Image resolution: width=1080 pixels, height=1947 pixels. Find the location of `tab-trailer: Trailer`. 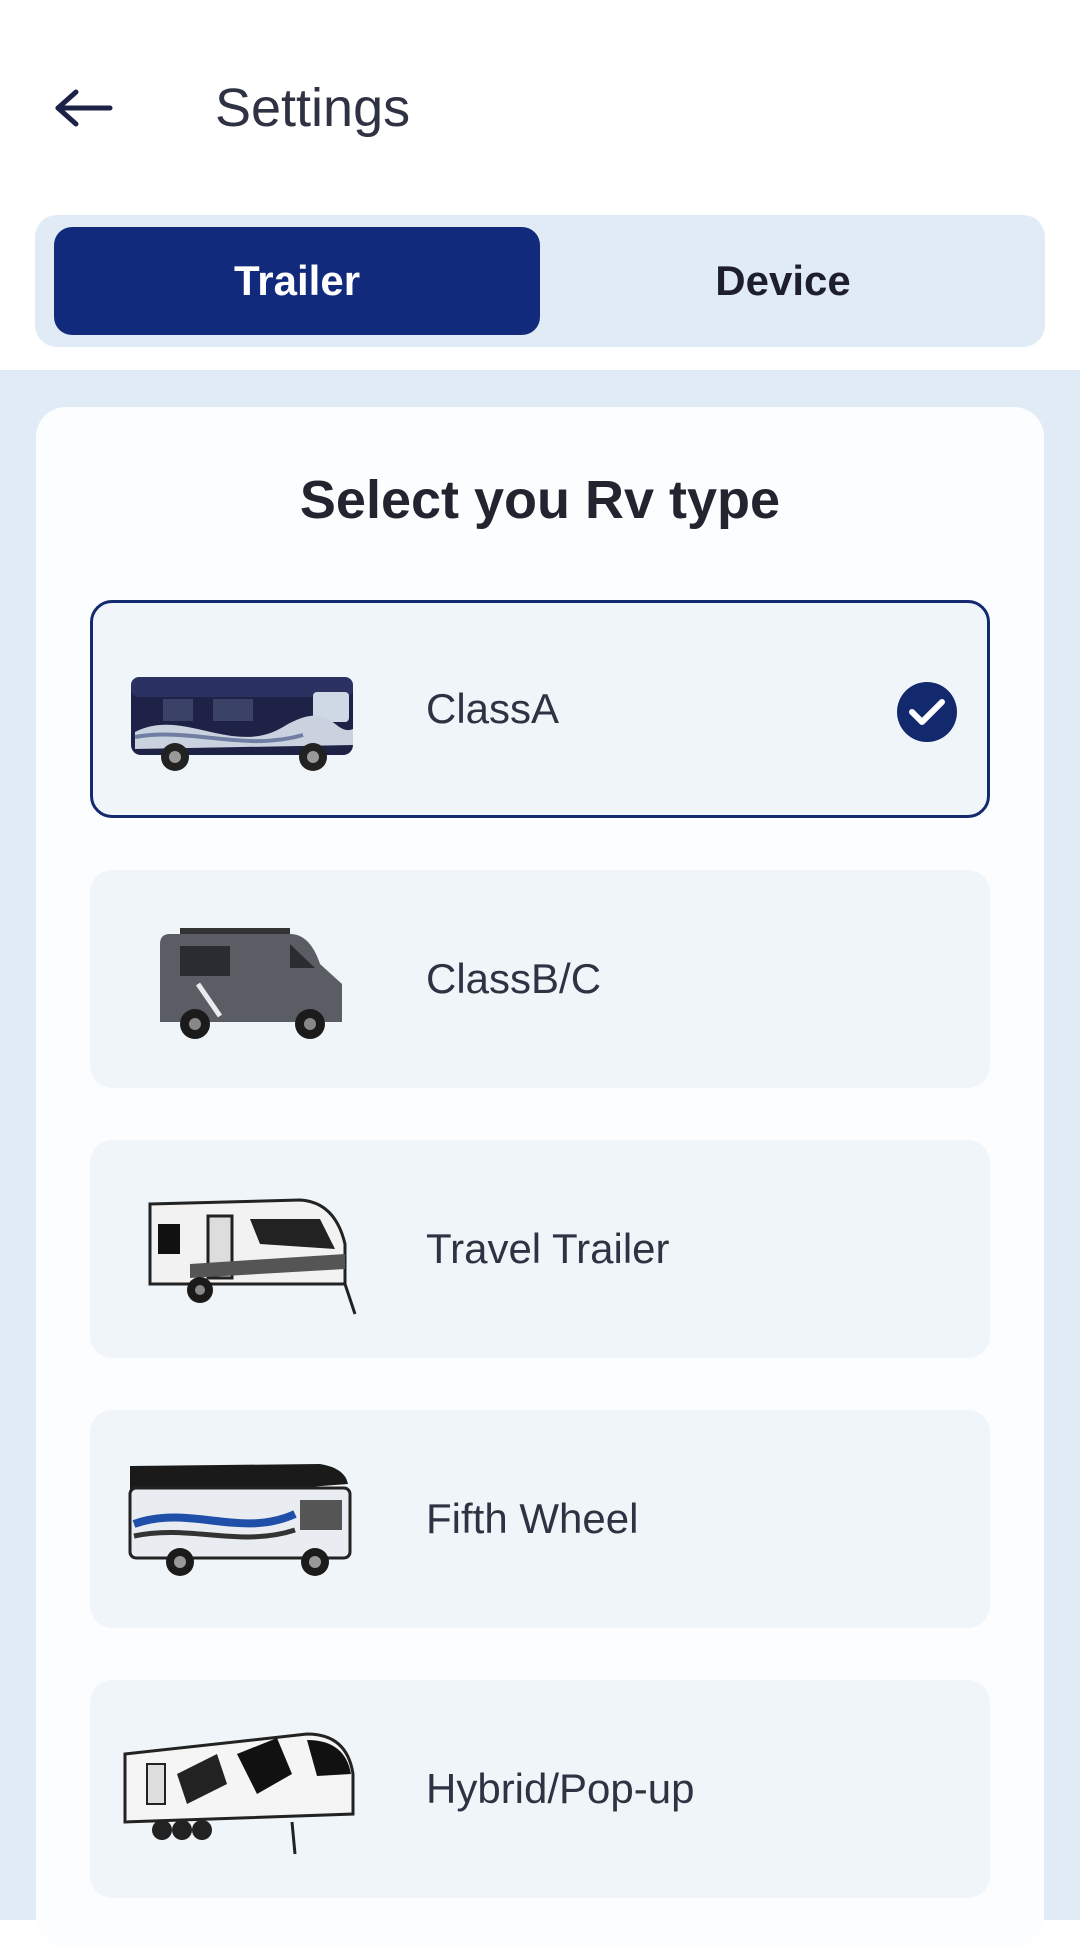

tab-trailer: Trailer is located at coordinates (297, 281).